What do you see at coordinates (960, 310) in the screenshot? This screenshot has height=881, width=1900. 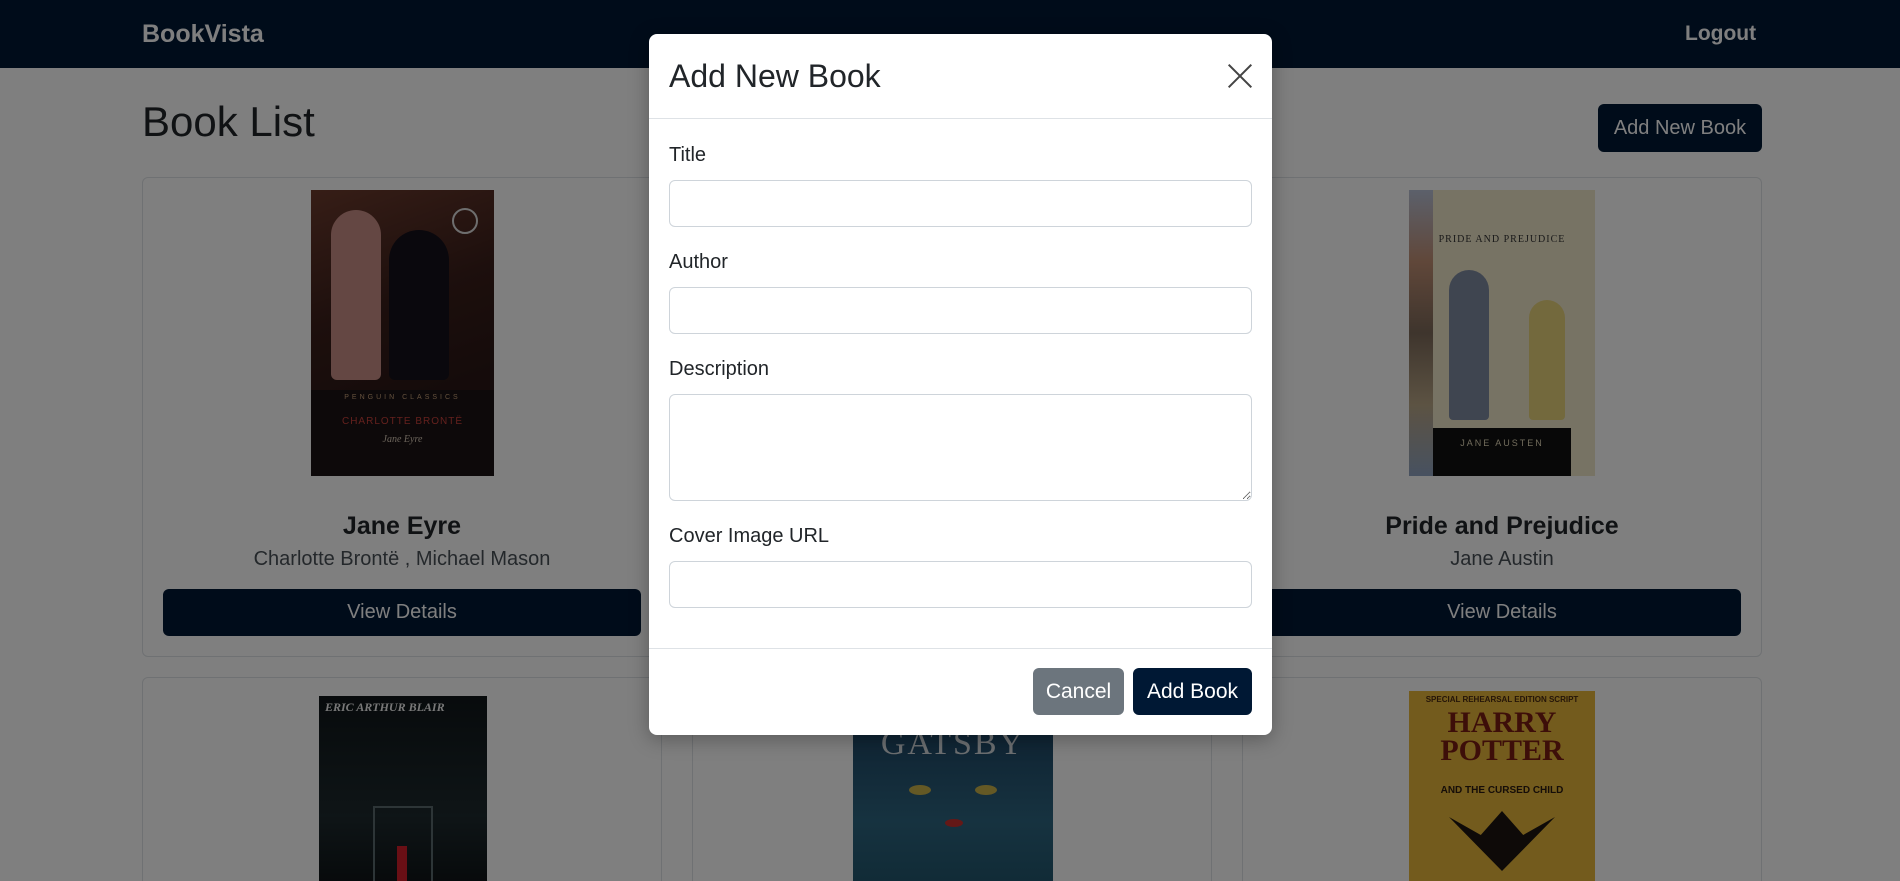 I see `author-input` at bounding box center [960, 310].